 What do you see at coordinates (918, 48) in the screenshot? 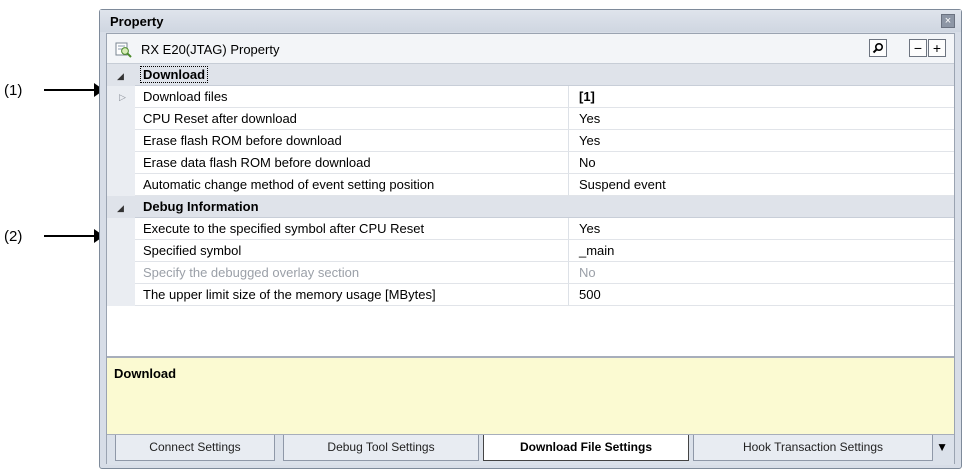
I see `collapse-all-button: −` at bounding box center [918, 48].